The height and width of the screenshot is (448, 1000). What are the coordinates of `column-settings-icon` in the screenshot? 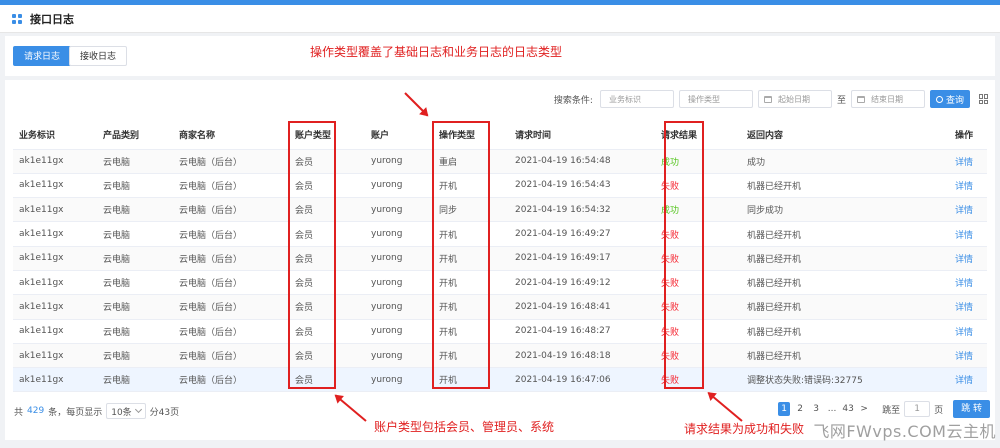 It's located at (984, 99).